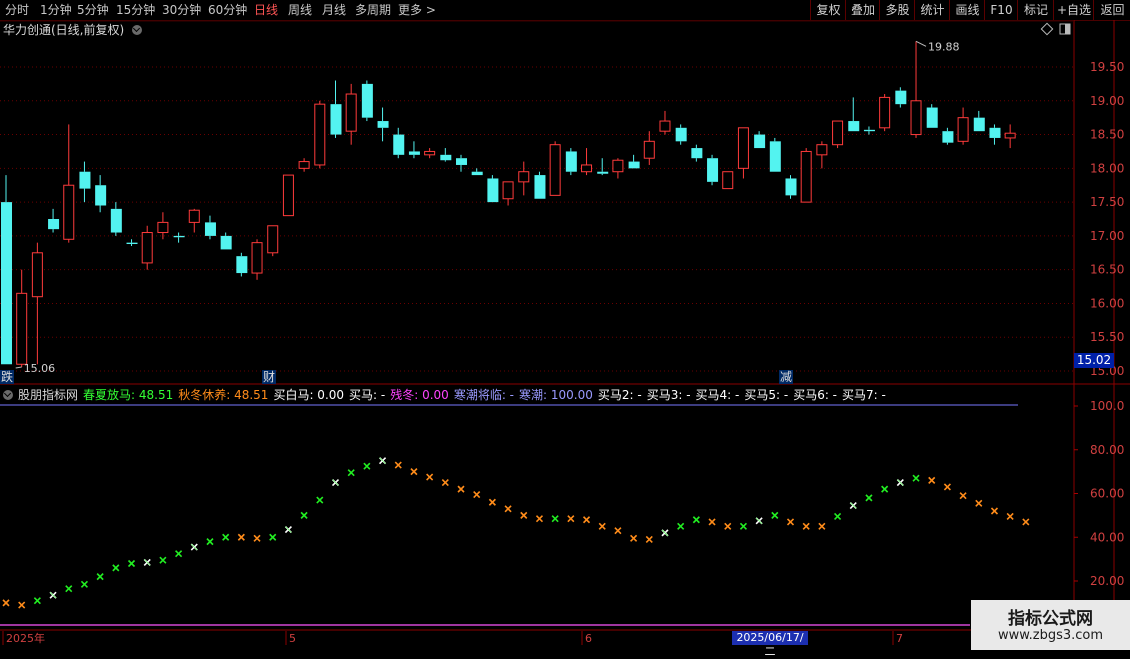  What do you see at coordinates (8, 395) in the screenshot?
I see `indicator-menu-icon` at bounding box center [8, 395].